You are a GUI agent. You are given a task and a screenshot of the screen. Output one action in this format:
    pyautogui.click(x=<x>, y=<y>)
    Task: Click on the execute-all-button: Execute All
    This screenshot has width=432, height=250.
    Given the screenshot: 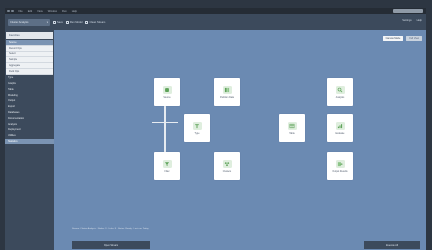 What is the action you would take?
    pyautogui.click(x=392, y=245)
    